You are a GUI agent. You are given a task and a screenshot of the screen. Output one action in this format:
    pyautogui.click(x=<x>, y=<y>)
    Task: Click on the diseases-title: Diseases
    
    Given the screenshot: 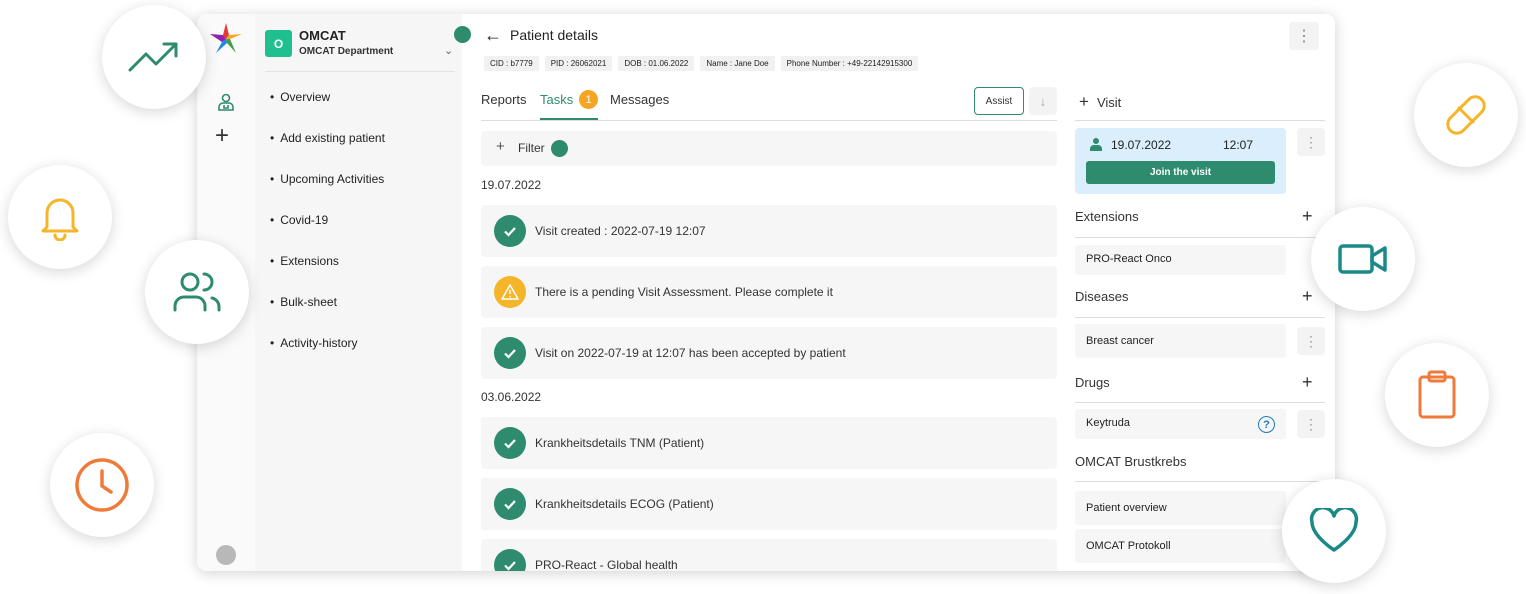 What is the action you would take?
    pyautogui.click(x=1102, y=296)
    